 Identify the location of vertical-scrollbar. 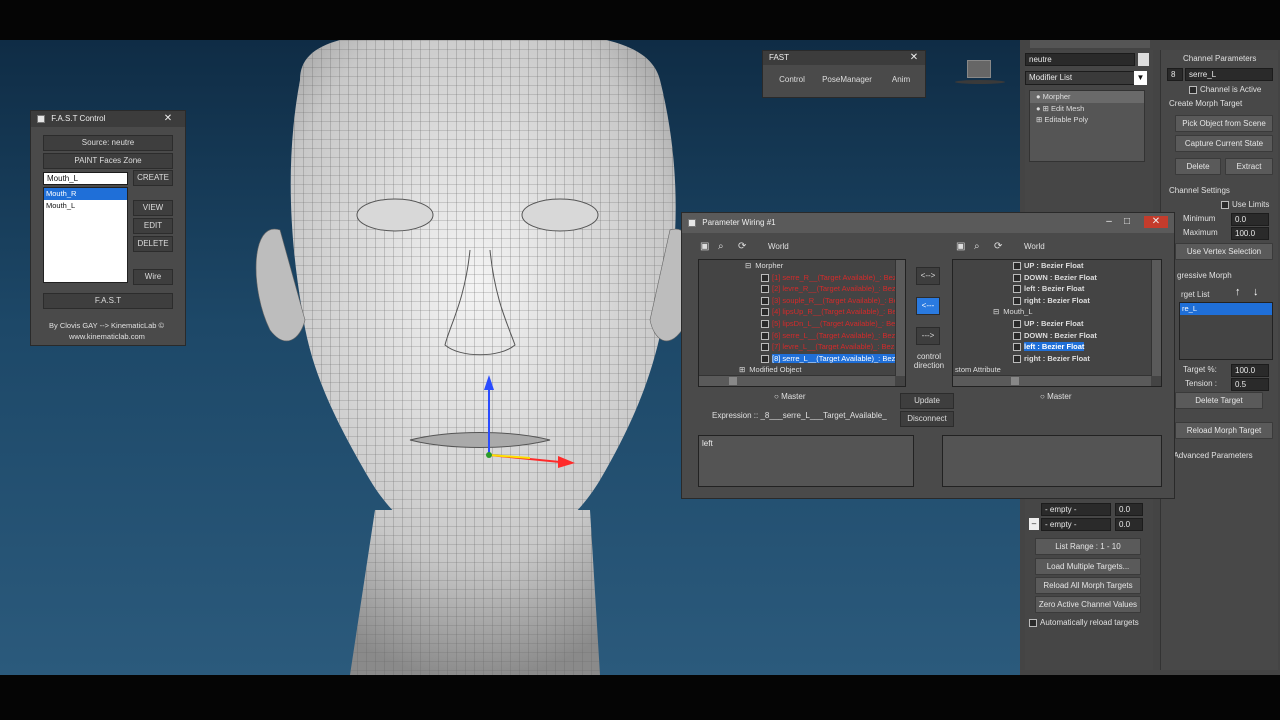
(1156, 318).